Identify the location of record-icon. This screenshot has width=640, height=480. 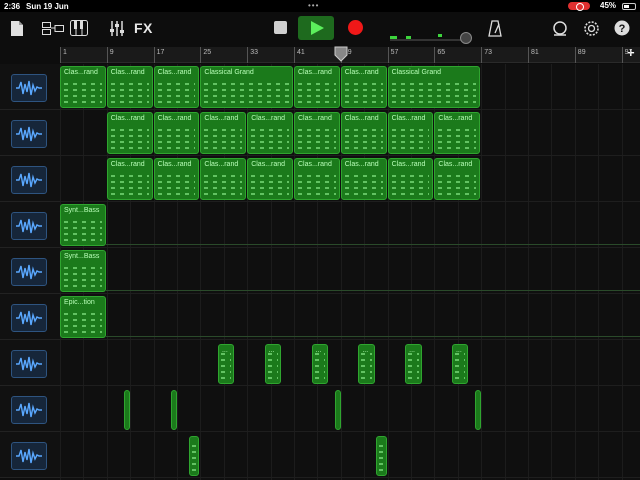
(355, 27).